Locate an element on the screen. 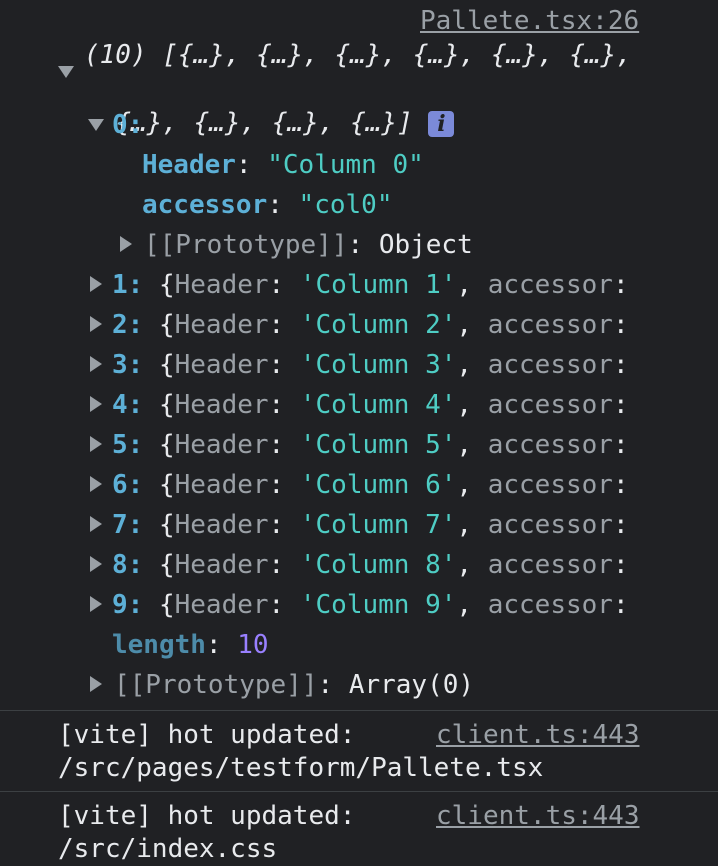 The image size is (718, 866). array-item-row: 5: {Header: 'Column 5', accessor: is located at coordinates (370, 445).